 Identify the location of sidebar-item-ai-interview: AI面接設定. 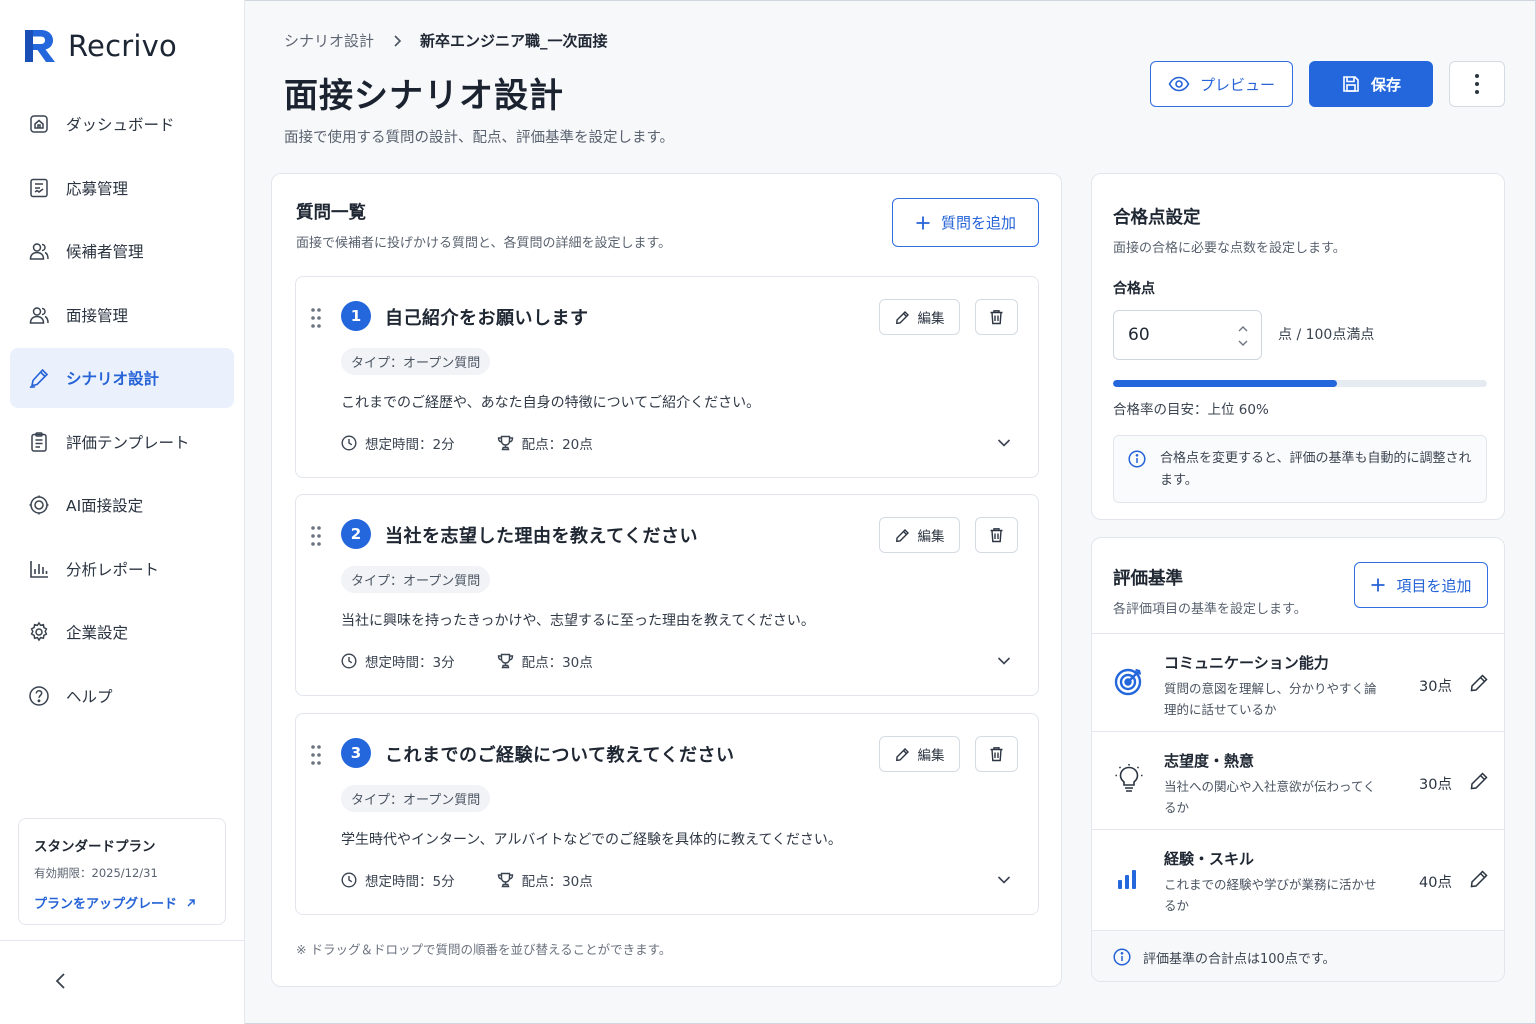
(122, 505).